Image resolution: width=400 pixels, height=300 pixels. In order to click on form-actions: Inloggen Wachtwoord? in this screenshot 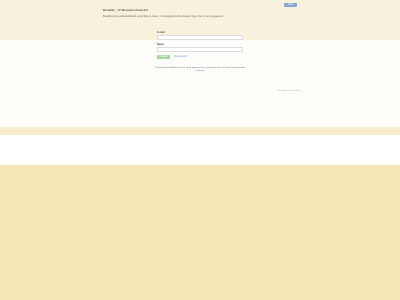, I will do `click(200, 57)`.